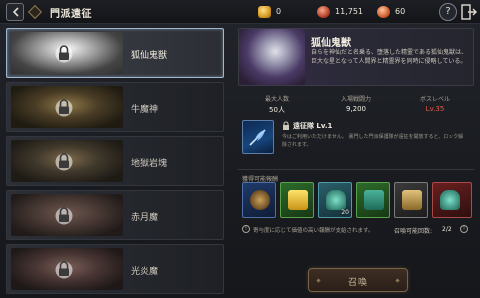 This screenshot has width=480, height=298. Describe the element at coordinates (286, 125) in the screenshot. I see `squad-lock-icon` at that location.